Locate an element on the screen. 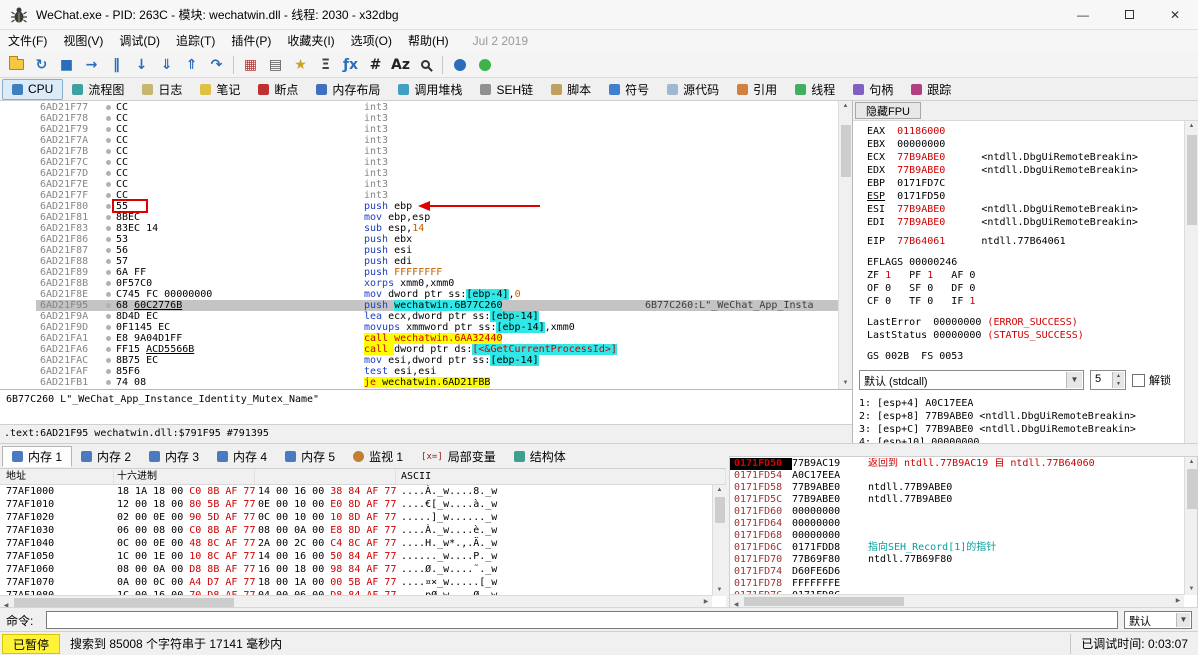  tab-dump-3: 内存 3 is located at coordinates (174, 456).